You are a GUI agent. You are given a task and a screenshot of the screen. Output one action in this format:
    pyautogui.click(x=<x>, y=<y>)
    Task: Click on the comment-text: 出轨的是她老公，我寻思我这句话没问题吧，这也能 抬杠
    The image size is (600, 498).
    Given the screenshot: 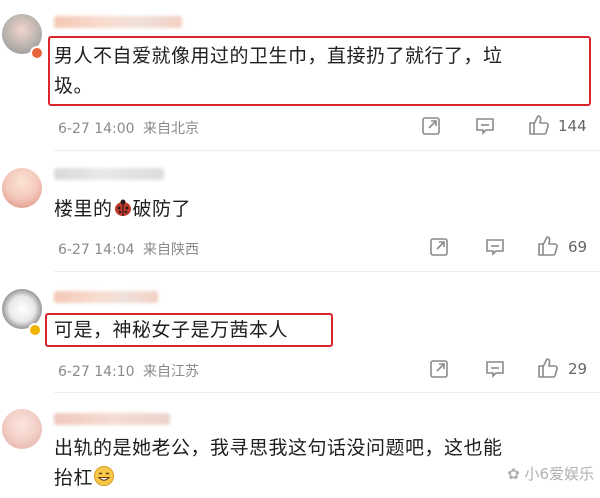 What is the action you would take?
    pyautogui.click(x=278, y=463)
    